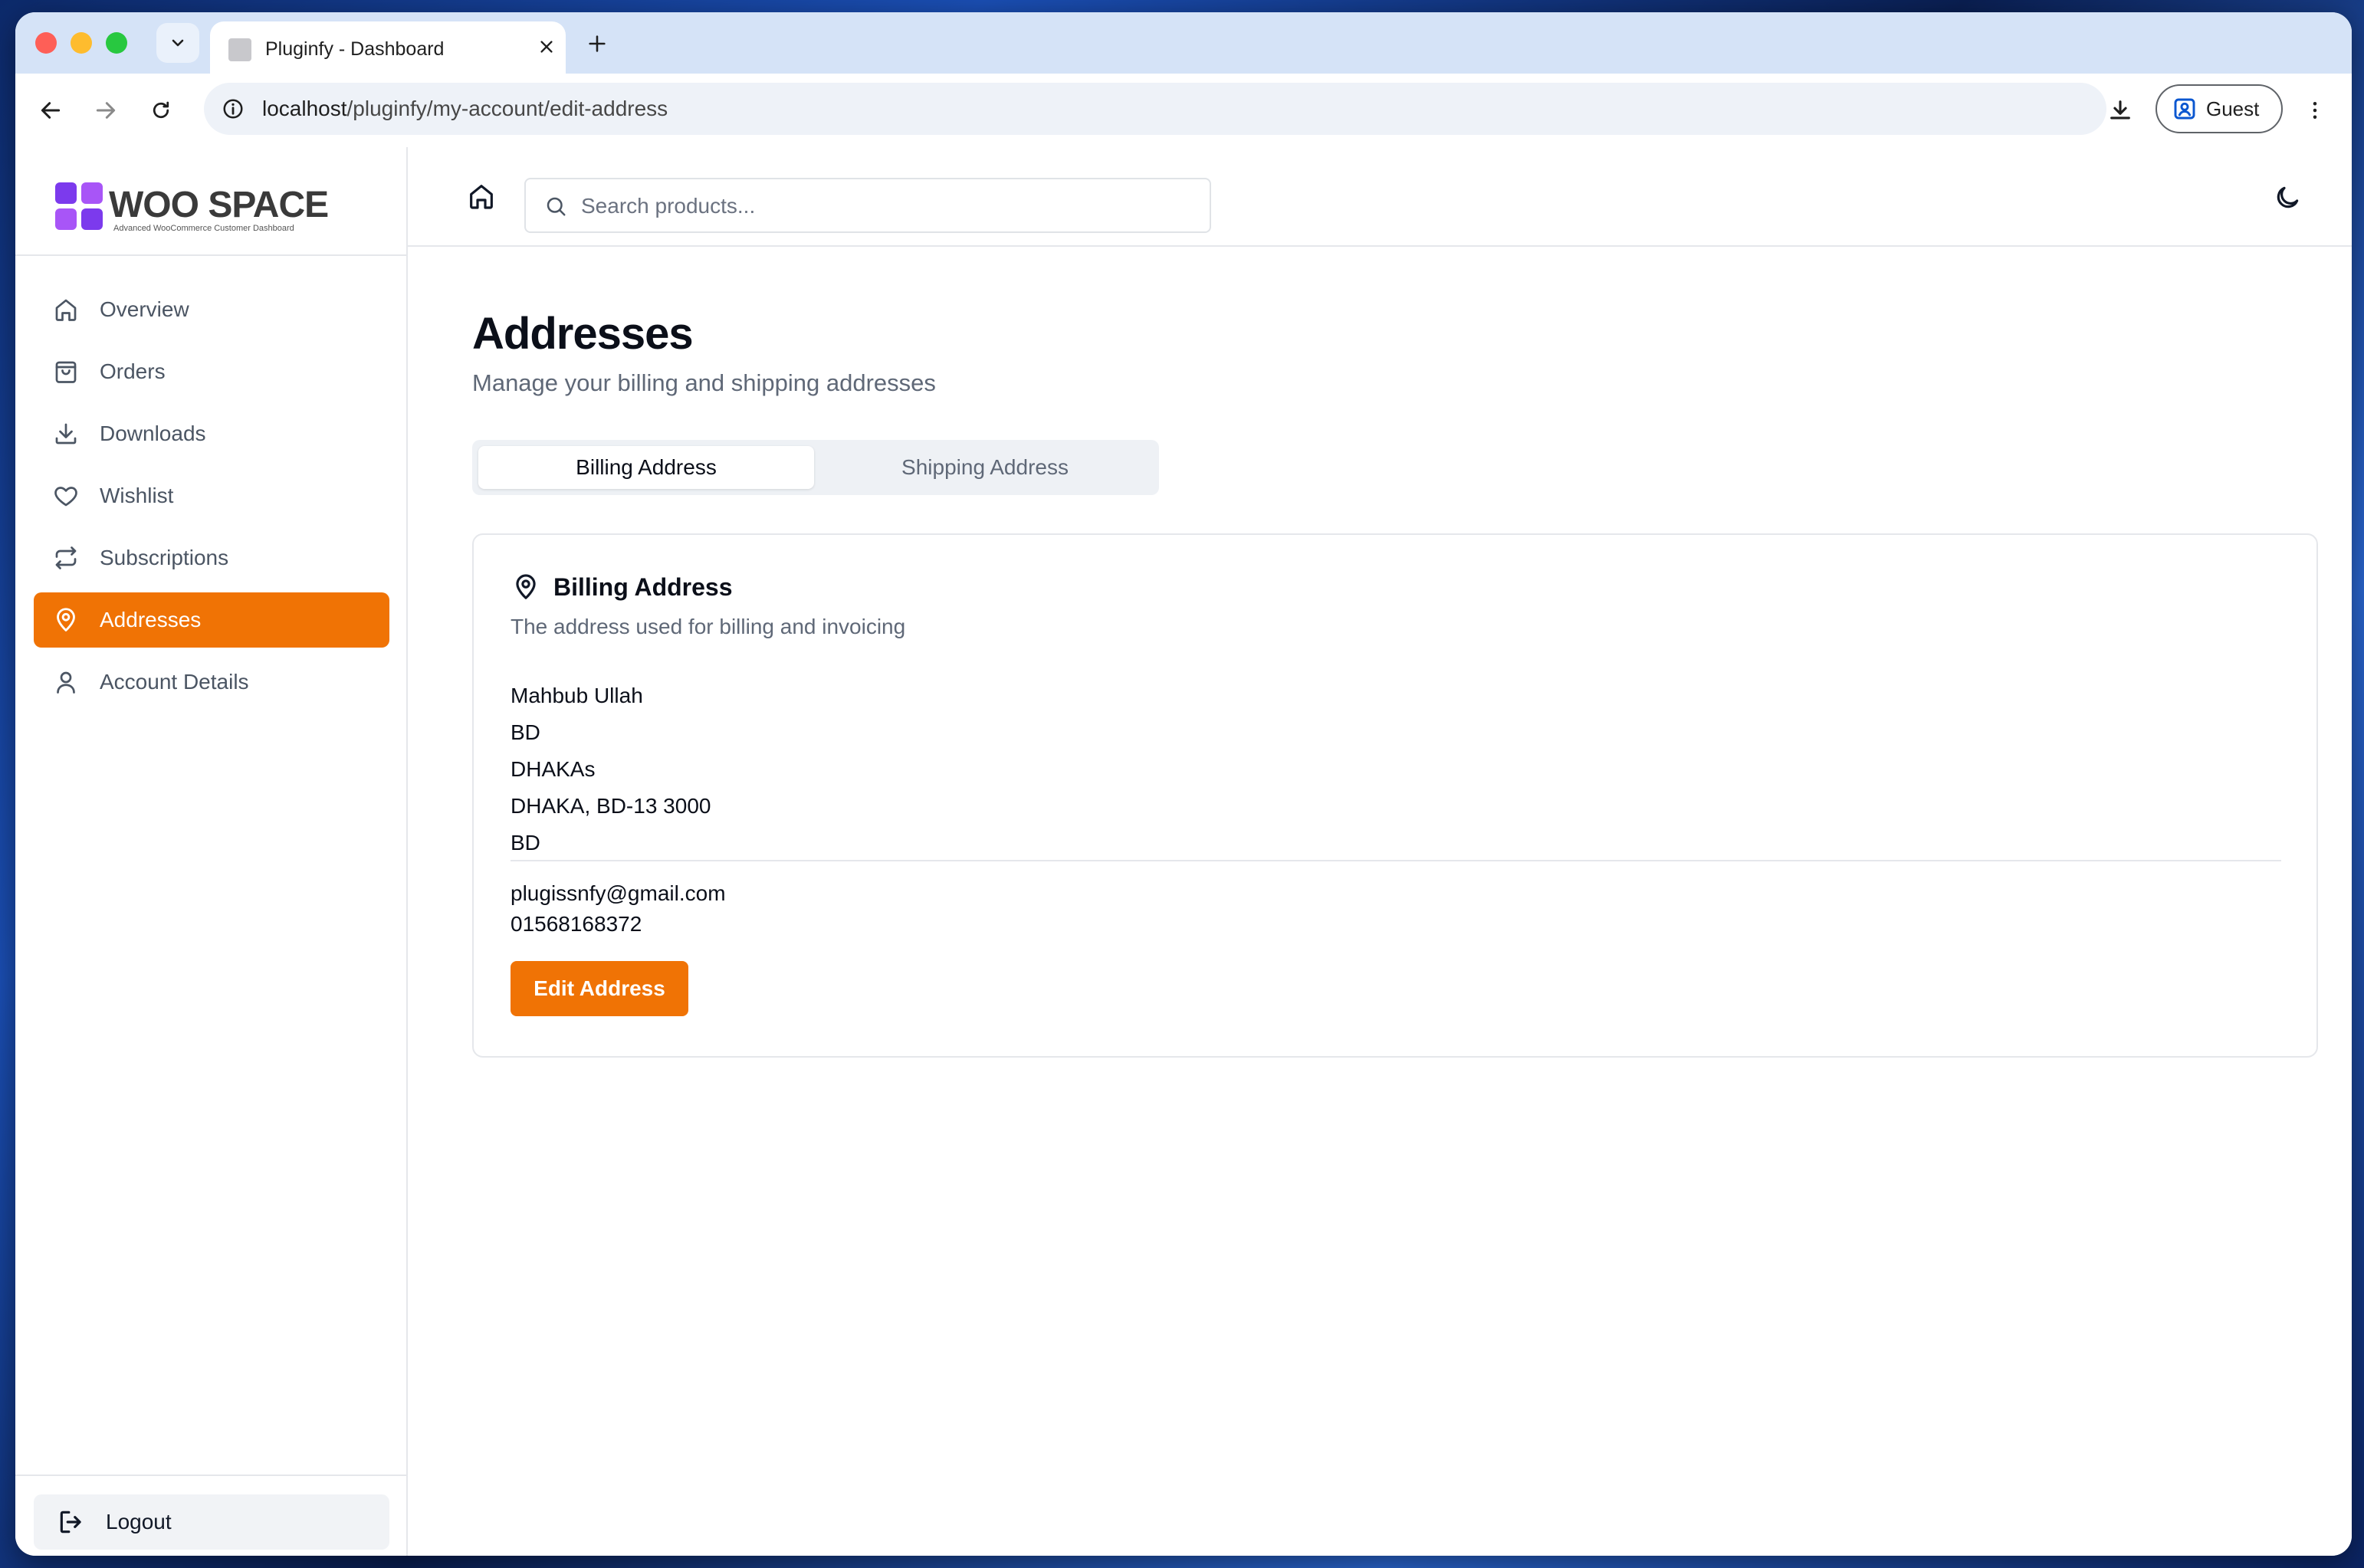 The image size is (2364, 1568). I want to click on tab-title: Pluginfy - Dashboard, so click(355, 49).